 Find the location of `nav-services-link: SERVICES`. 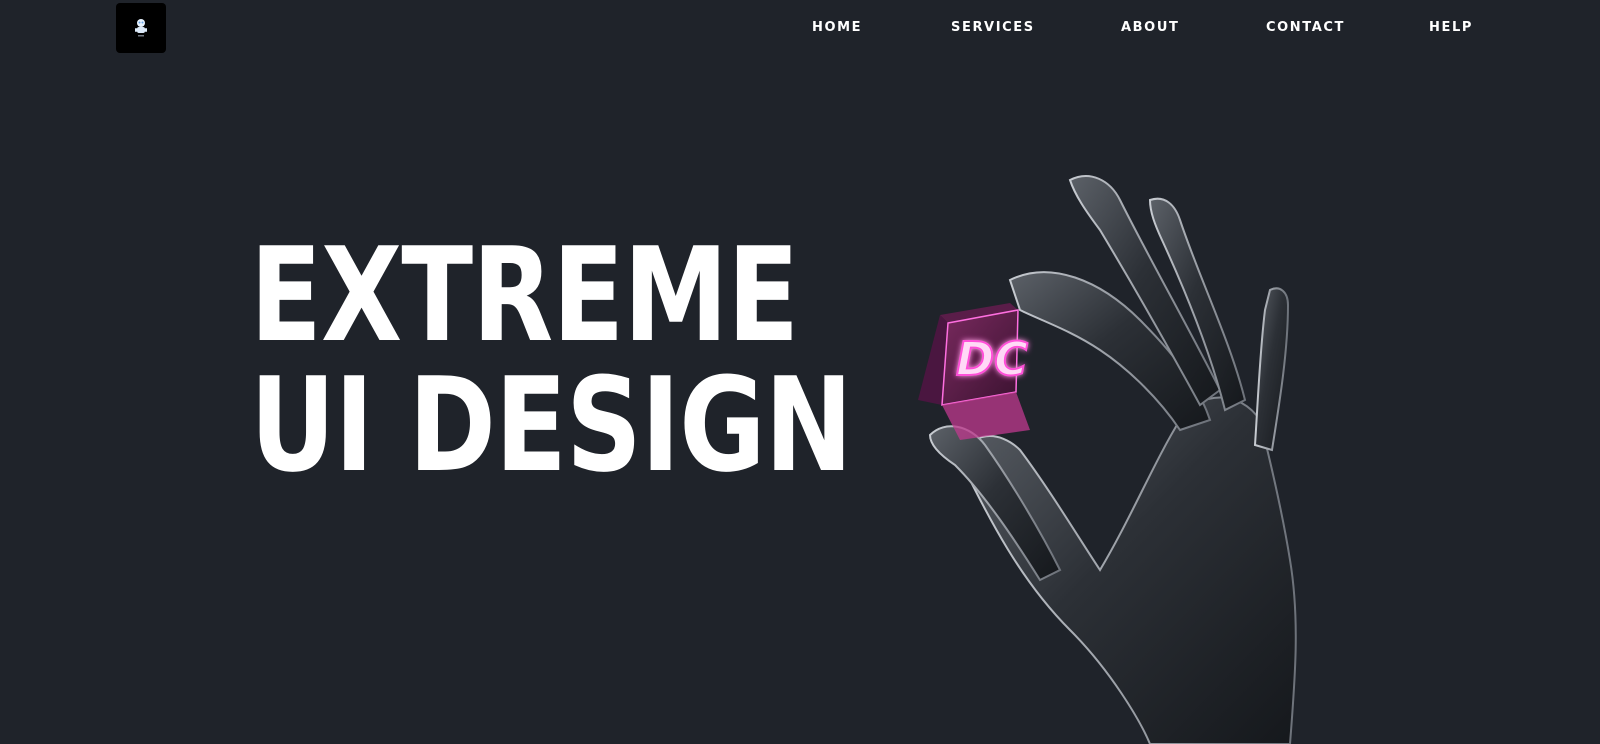

nav-services-link: SERVICES is located at coordinates (993, 28).